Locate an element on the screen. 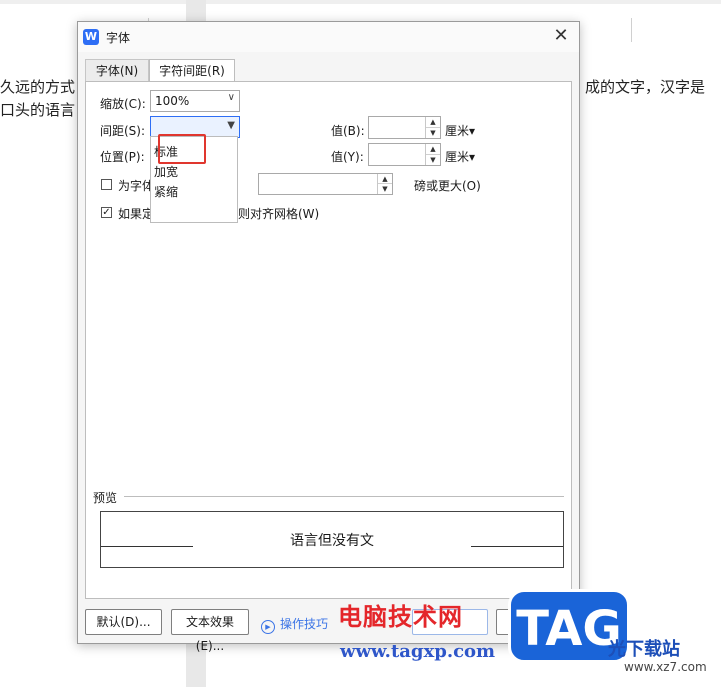  spacing-label: 间距(S): is located at coordinates (123, 131).